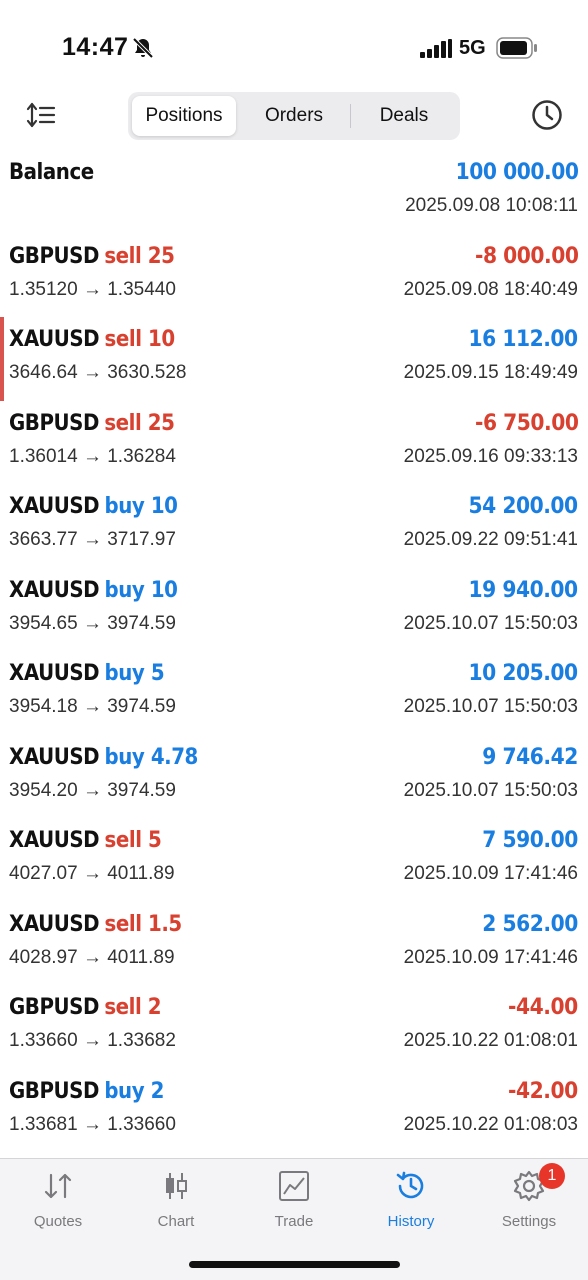 The height and width of the screenshot is (1280, 588). I want to click on volume-label: 10, so click(161, 339).